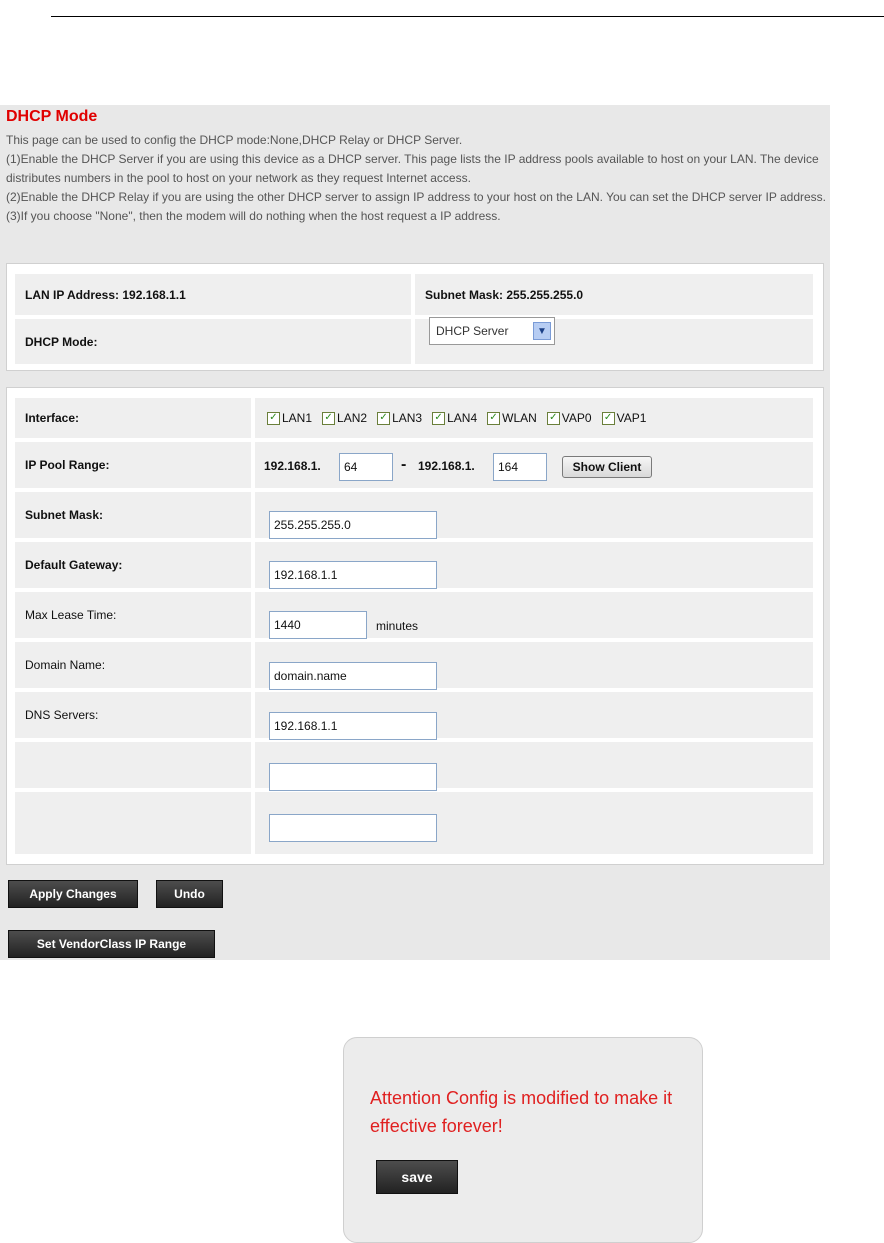 Image resolution: width=884 pixels, height=1243 pixels. I want to click on checkbox-vap1: ✓ VAP1, so click(624, 418).